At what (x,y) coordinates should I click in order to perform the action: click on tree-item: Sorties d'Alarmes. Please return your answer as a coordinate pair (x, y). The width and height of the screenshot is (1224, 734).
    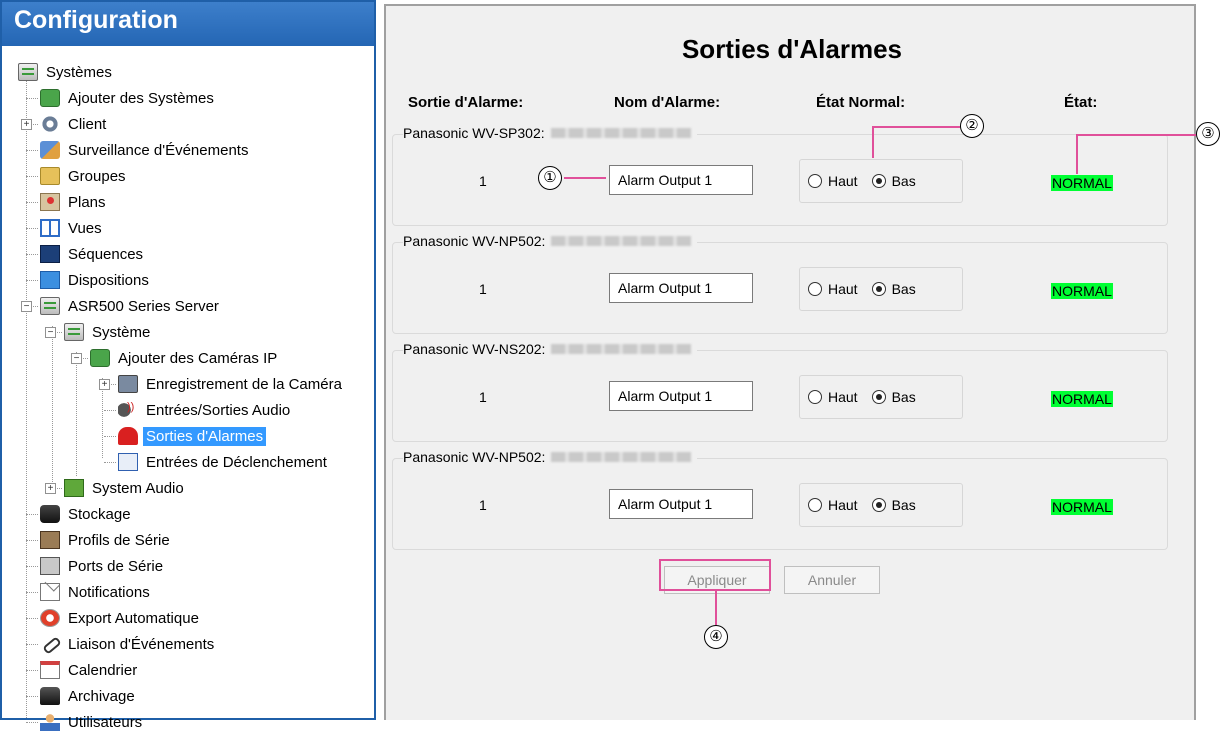
    Looking at the image, I should click on (192, 436).